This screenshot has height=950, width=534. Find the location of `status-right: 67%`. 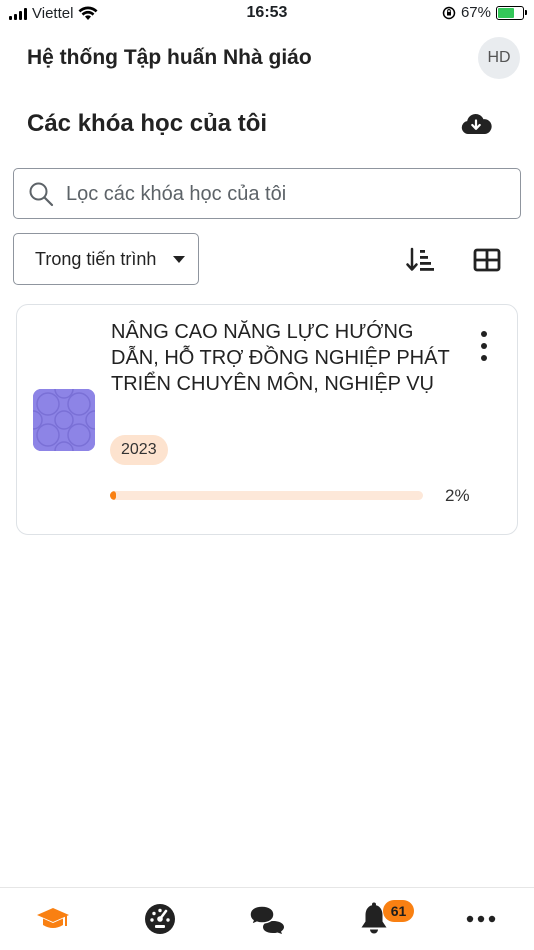

status-right: 67% is located at coordinates (484, 12).